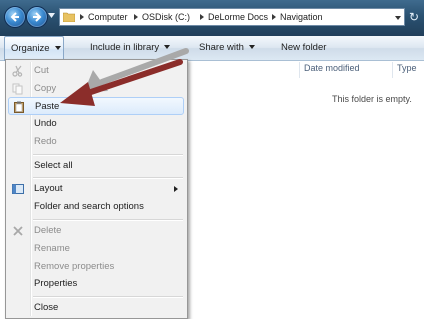 The image size is (424, 319). I want to click on refresh-button: ↻, so click(414, 17).